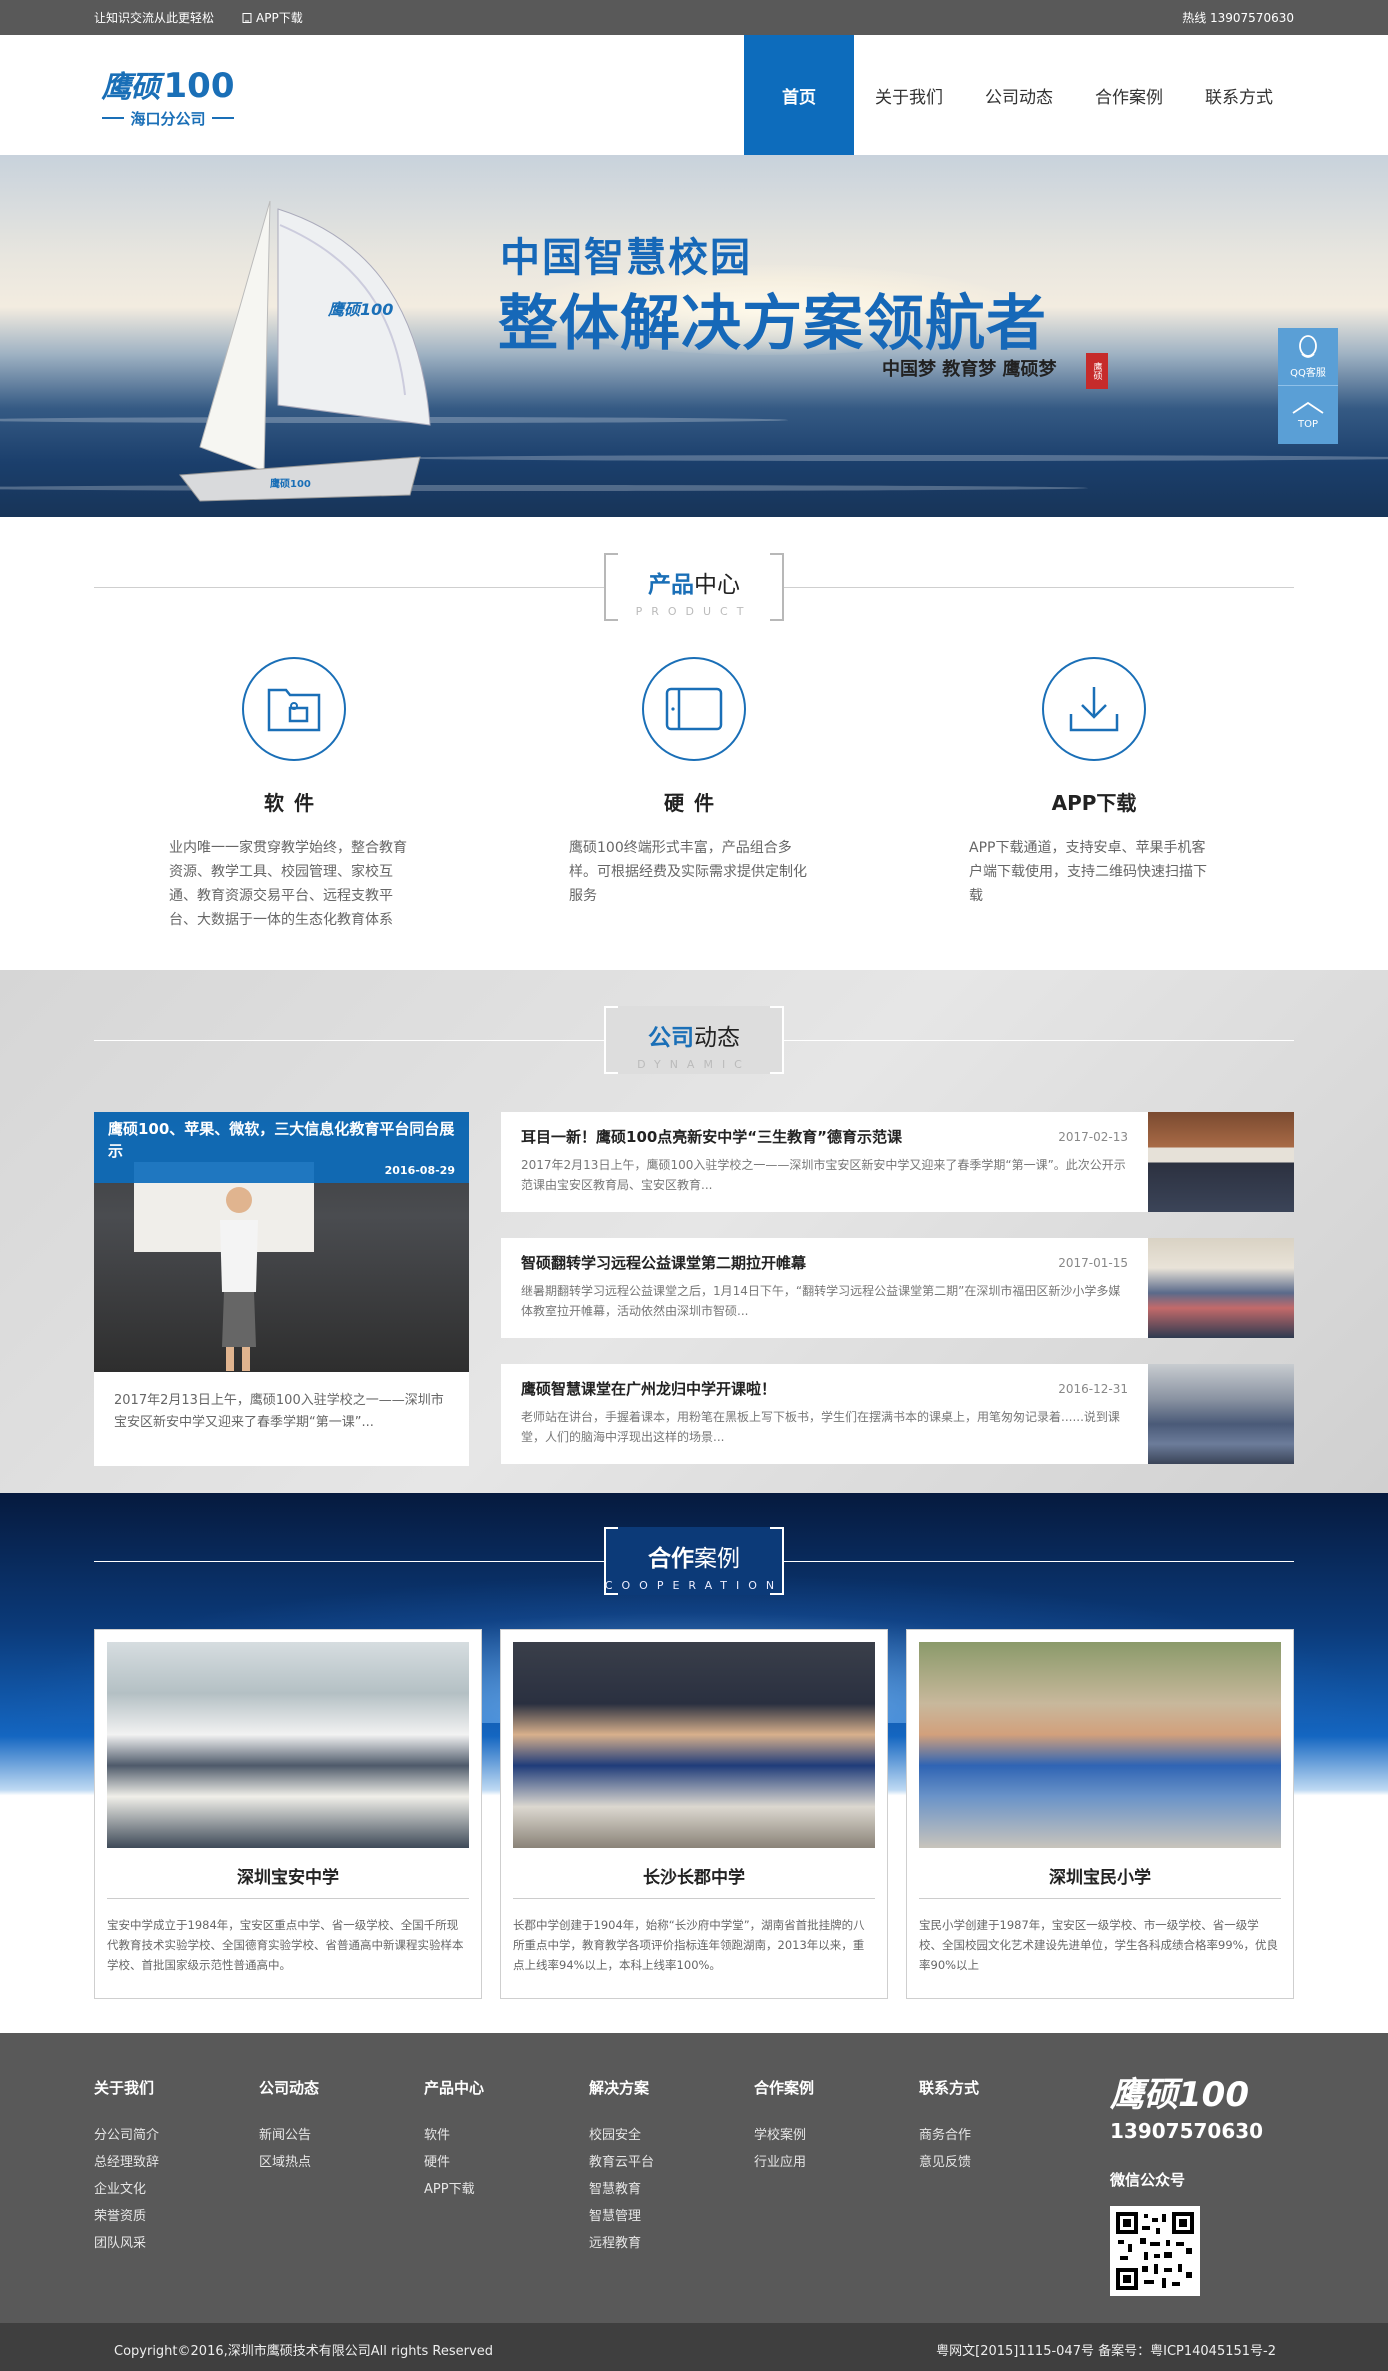 The height and width of the screenshot is (2371, 1388). I want to click on footer-link: 新闻公告, so click(341, 2135).